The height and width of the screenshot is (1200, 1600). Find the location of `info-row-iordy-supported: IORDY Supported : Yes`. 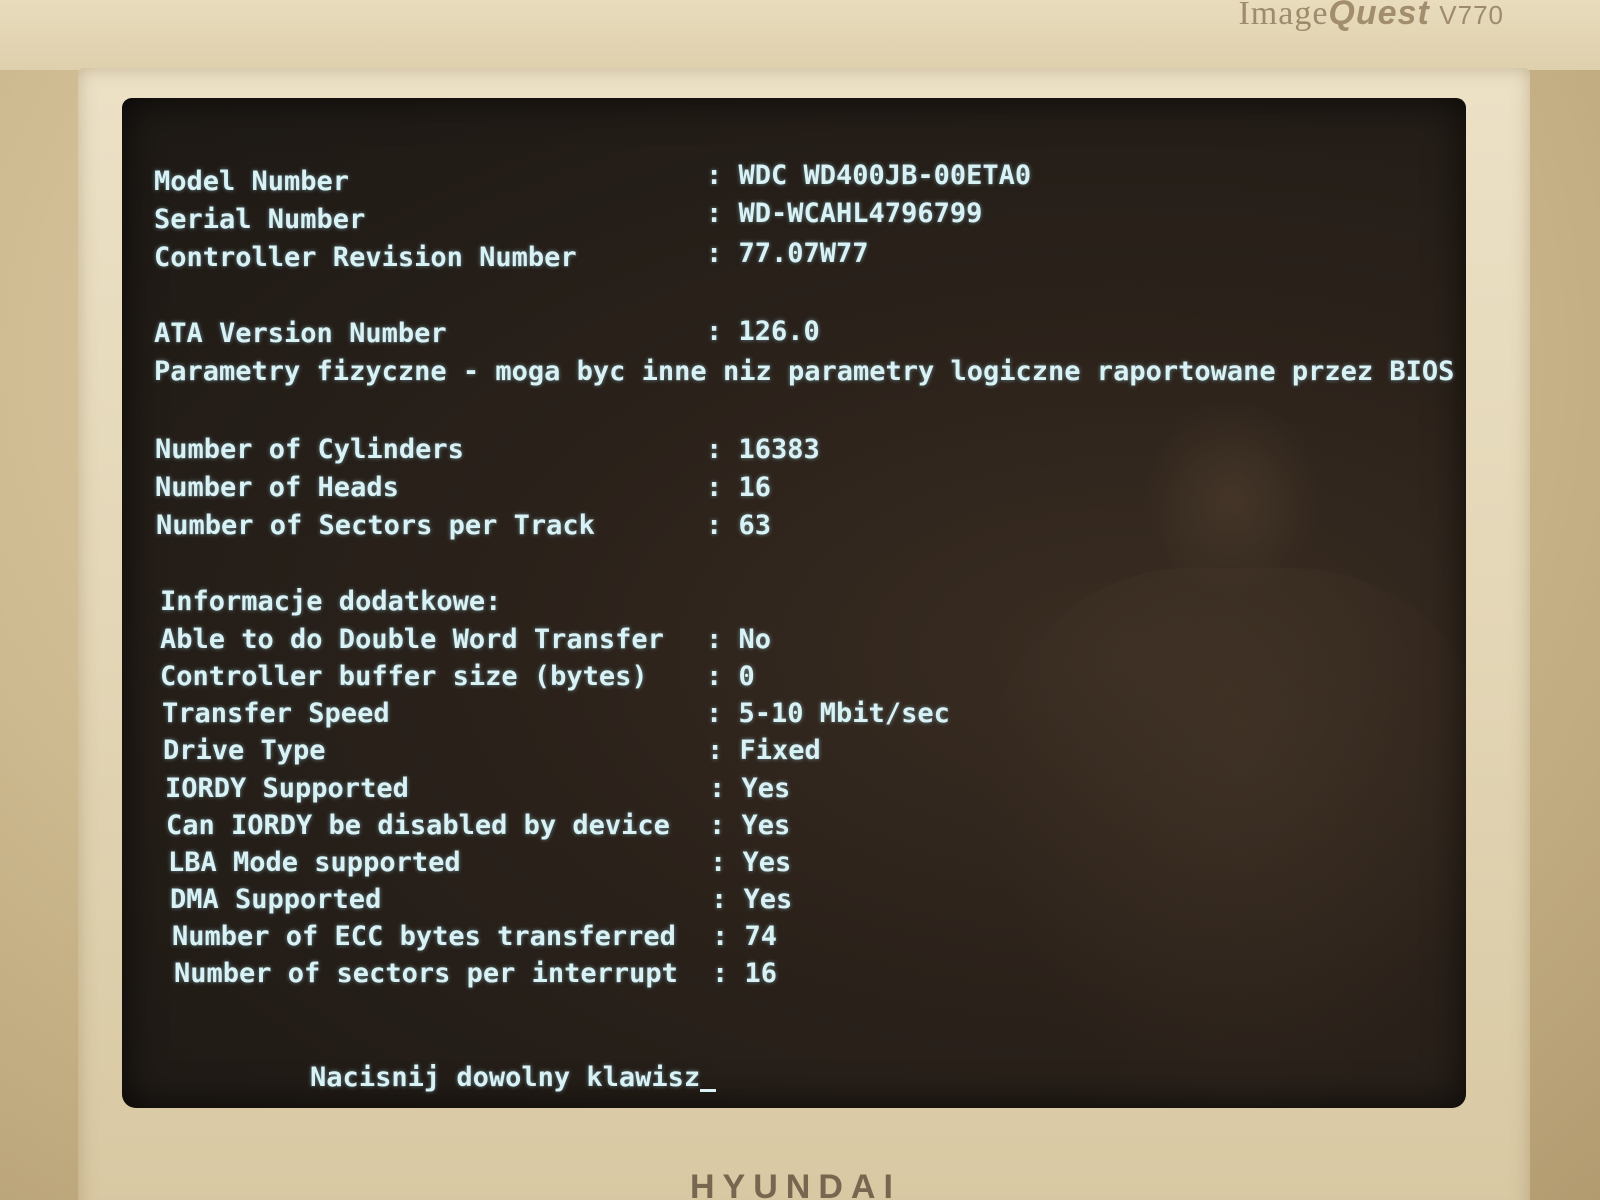

info-row-iordy-supported: IORDY Supported : Yes is located at coordinates (477, 789).